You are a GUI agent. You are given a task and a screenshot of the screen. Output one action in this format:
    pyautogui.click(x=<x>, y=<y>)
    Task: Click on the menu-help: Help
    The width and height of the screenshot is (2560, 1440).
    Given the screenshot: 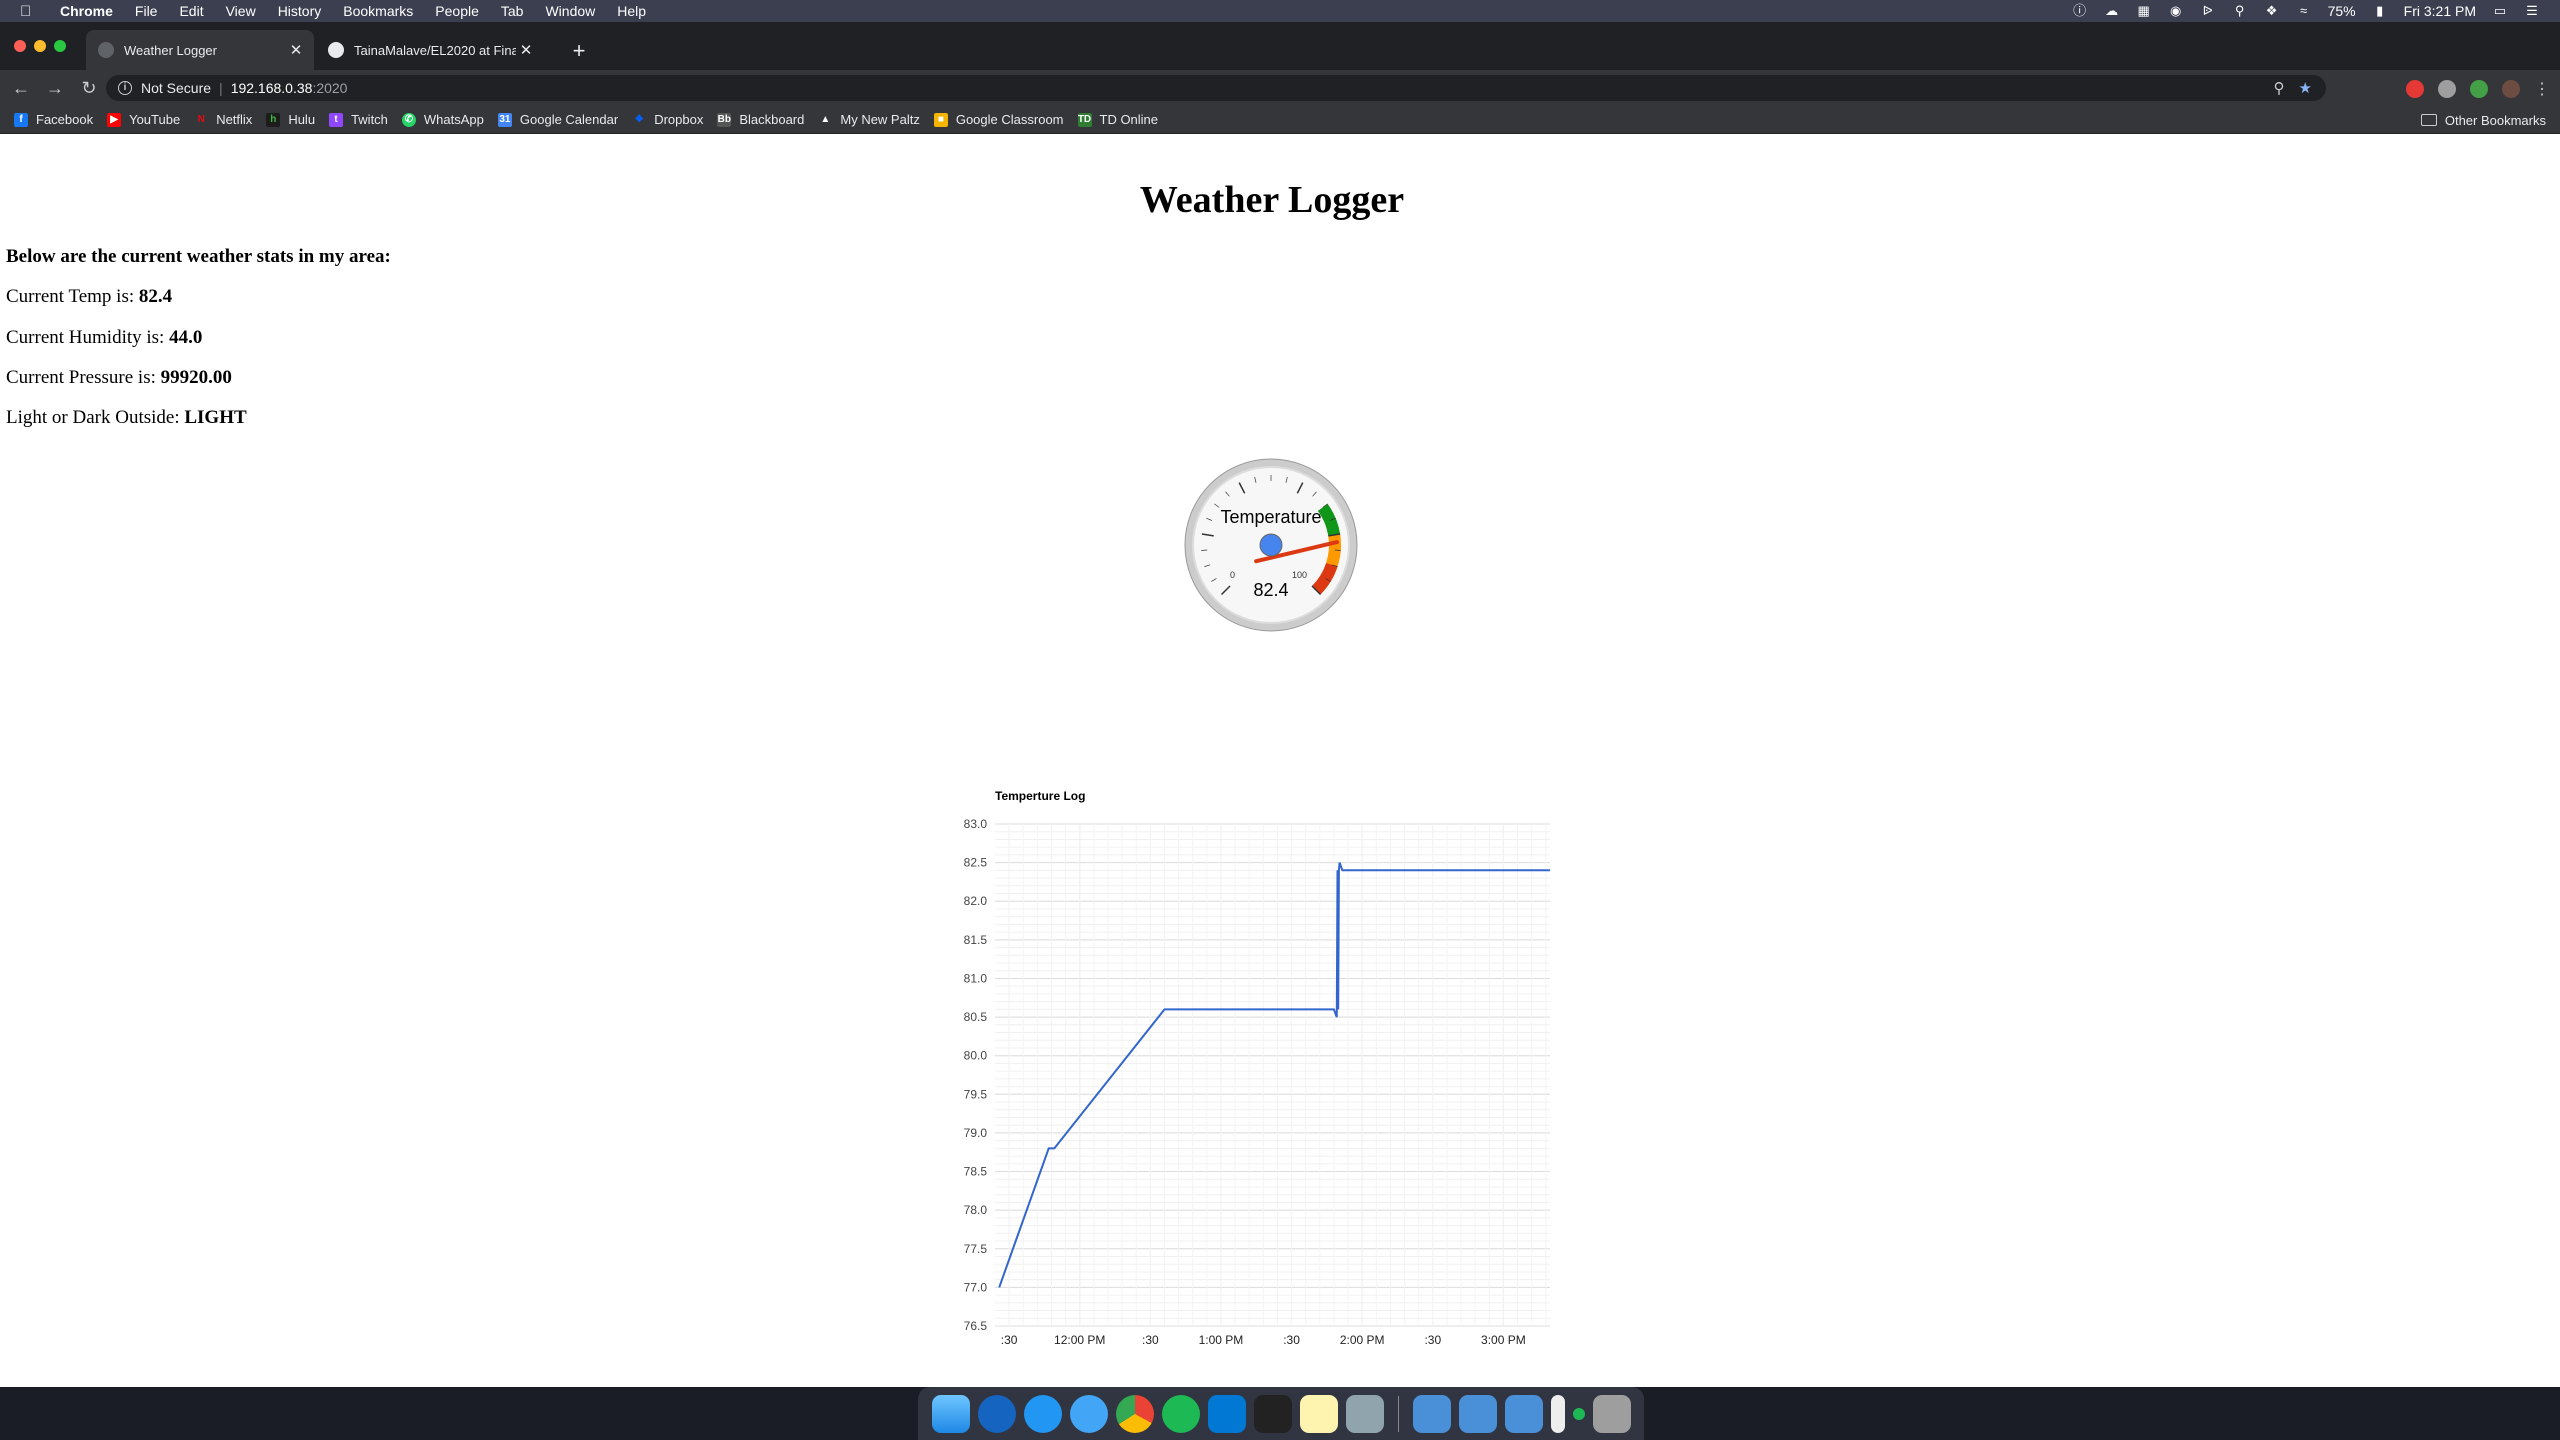 What is the action you would take?
    pyautogui.click(x=631, y=11)
    